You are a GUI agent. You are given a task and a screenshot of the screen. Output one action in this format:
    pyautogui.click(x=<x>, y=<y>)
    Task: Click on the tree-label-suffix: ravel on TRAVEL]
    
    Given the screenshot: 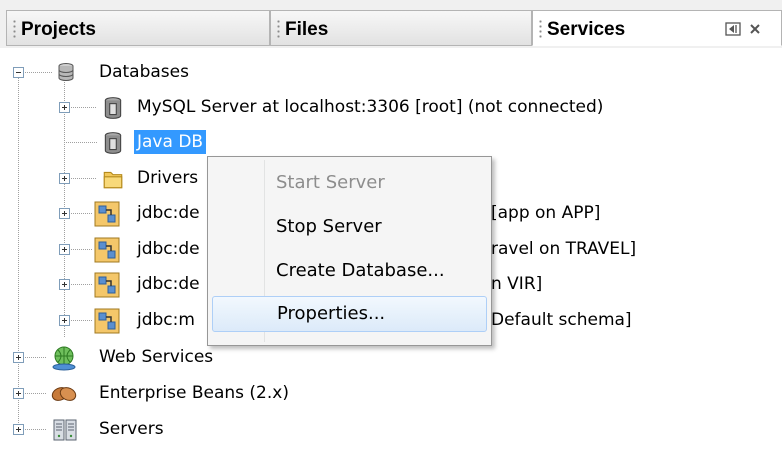 What is the action you would take?
    pyautogui.click(x=564, y=249)
    